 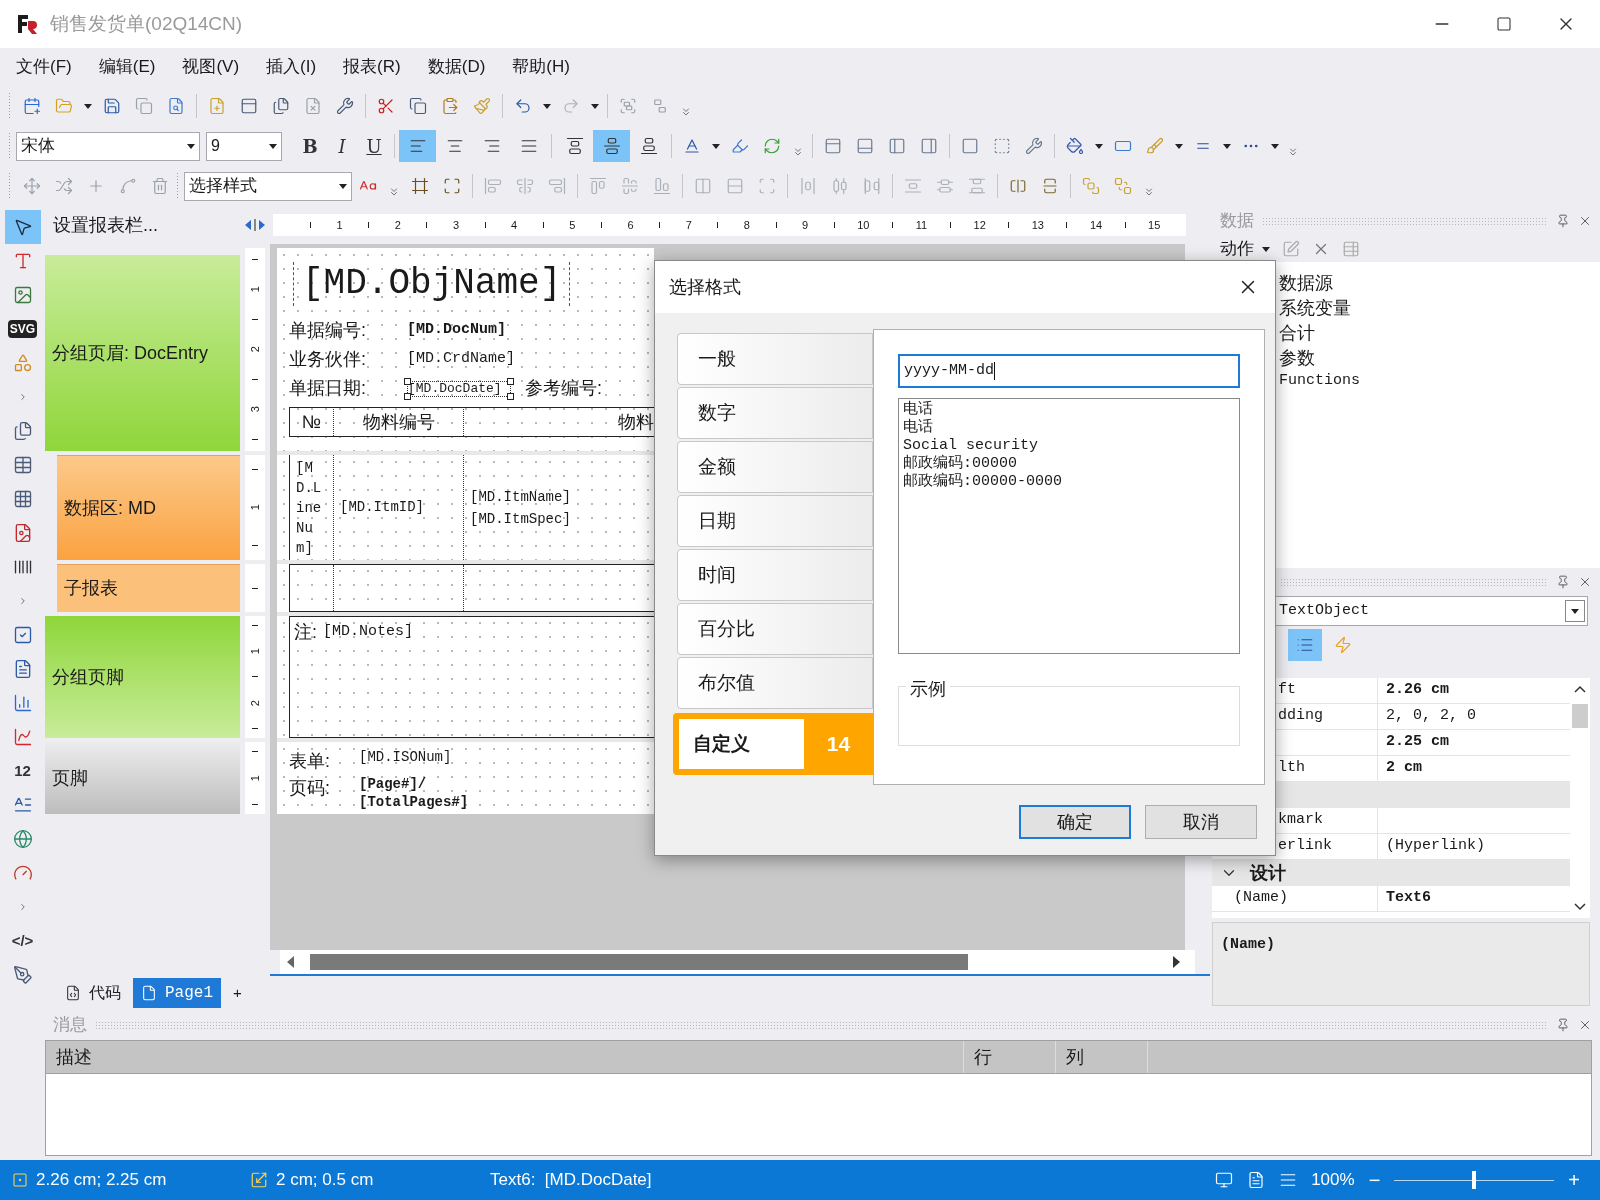 What do you see at coordinates (93, 993) in the screenshot?
I see `page-tab: 代码` at bounding box center [93, 993].